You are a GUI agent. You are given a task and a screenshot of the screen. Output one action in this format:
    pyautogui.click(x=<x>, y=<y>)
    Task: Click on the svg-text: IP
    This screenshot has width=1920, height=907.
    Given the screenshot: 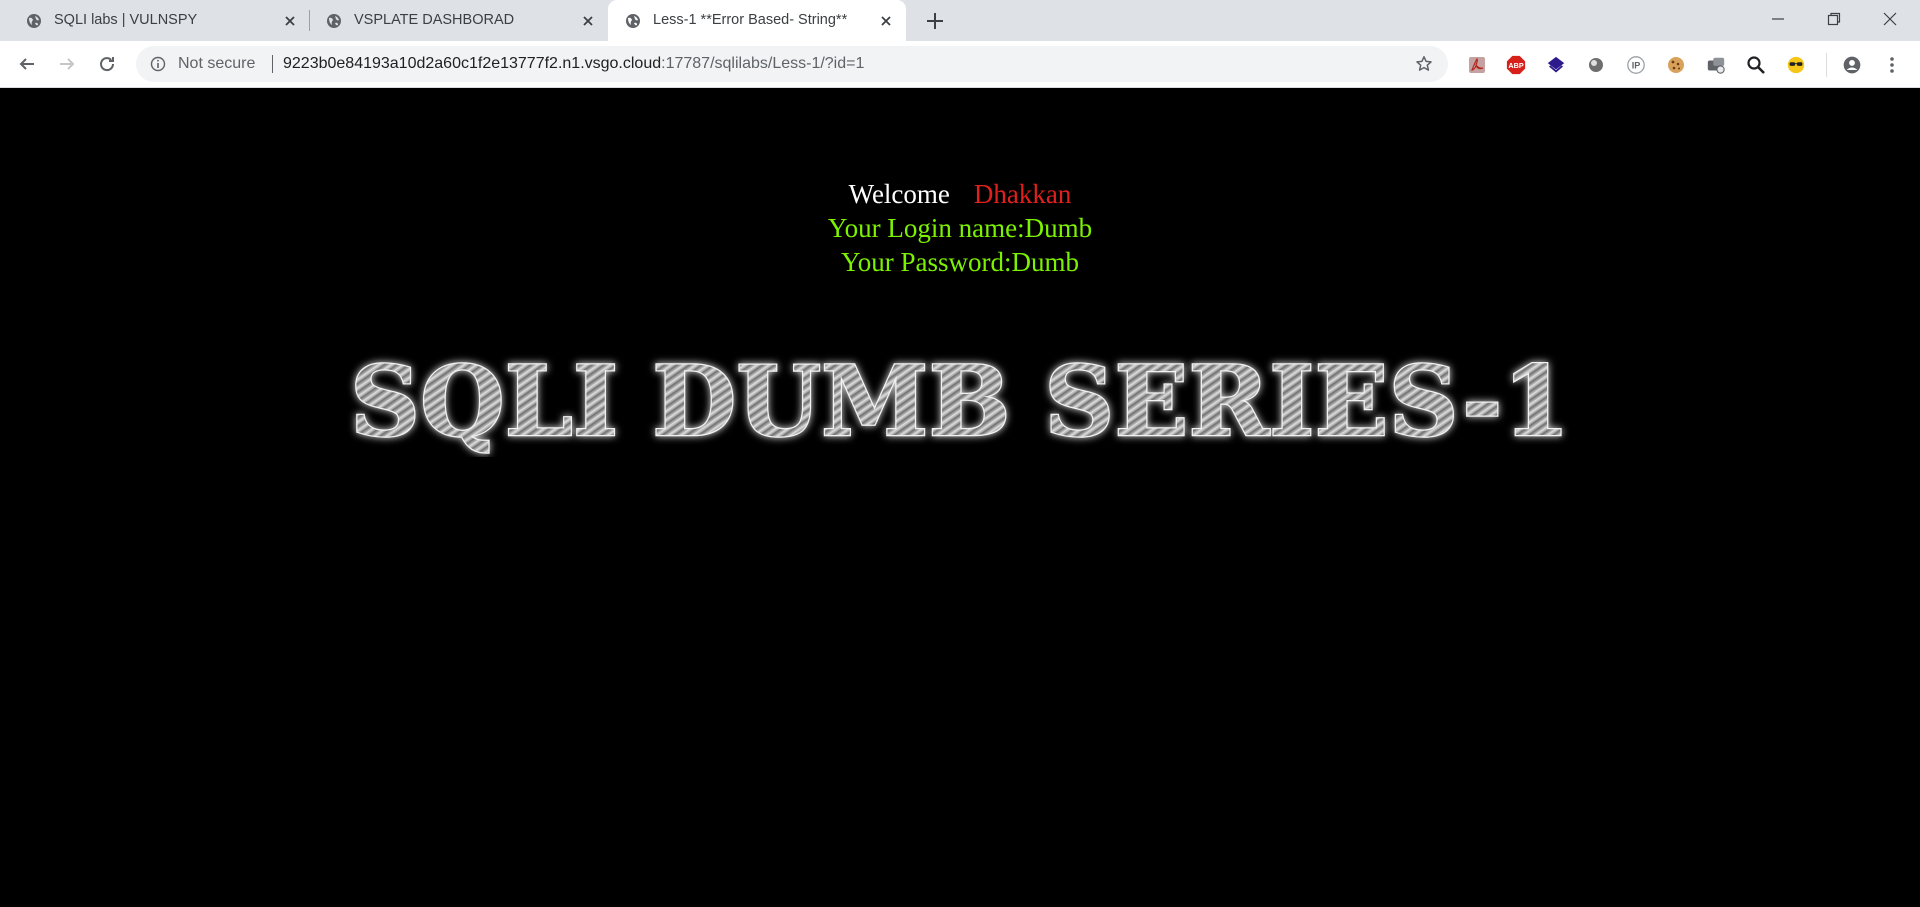 What is the action you would take?
    pyautogui.click(x=1636, y=66)
    